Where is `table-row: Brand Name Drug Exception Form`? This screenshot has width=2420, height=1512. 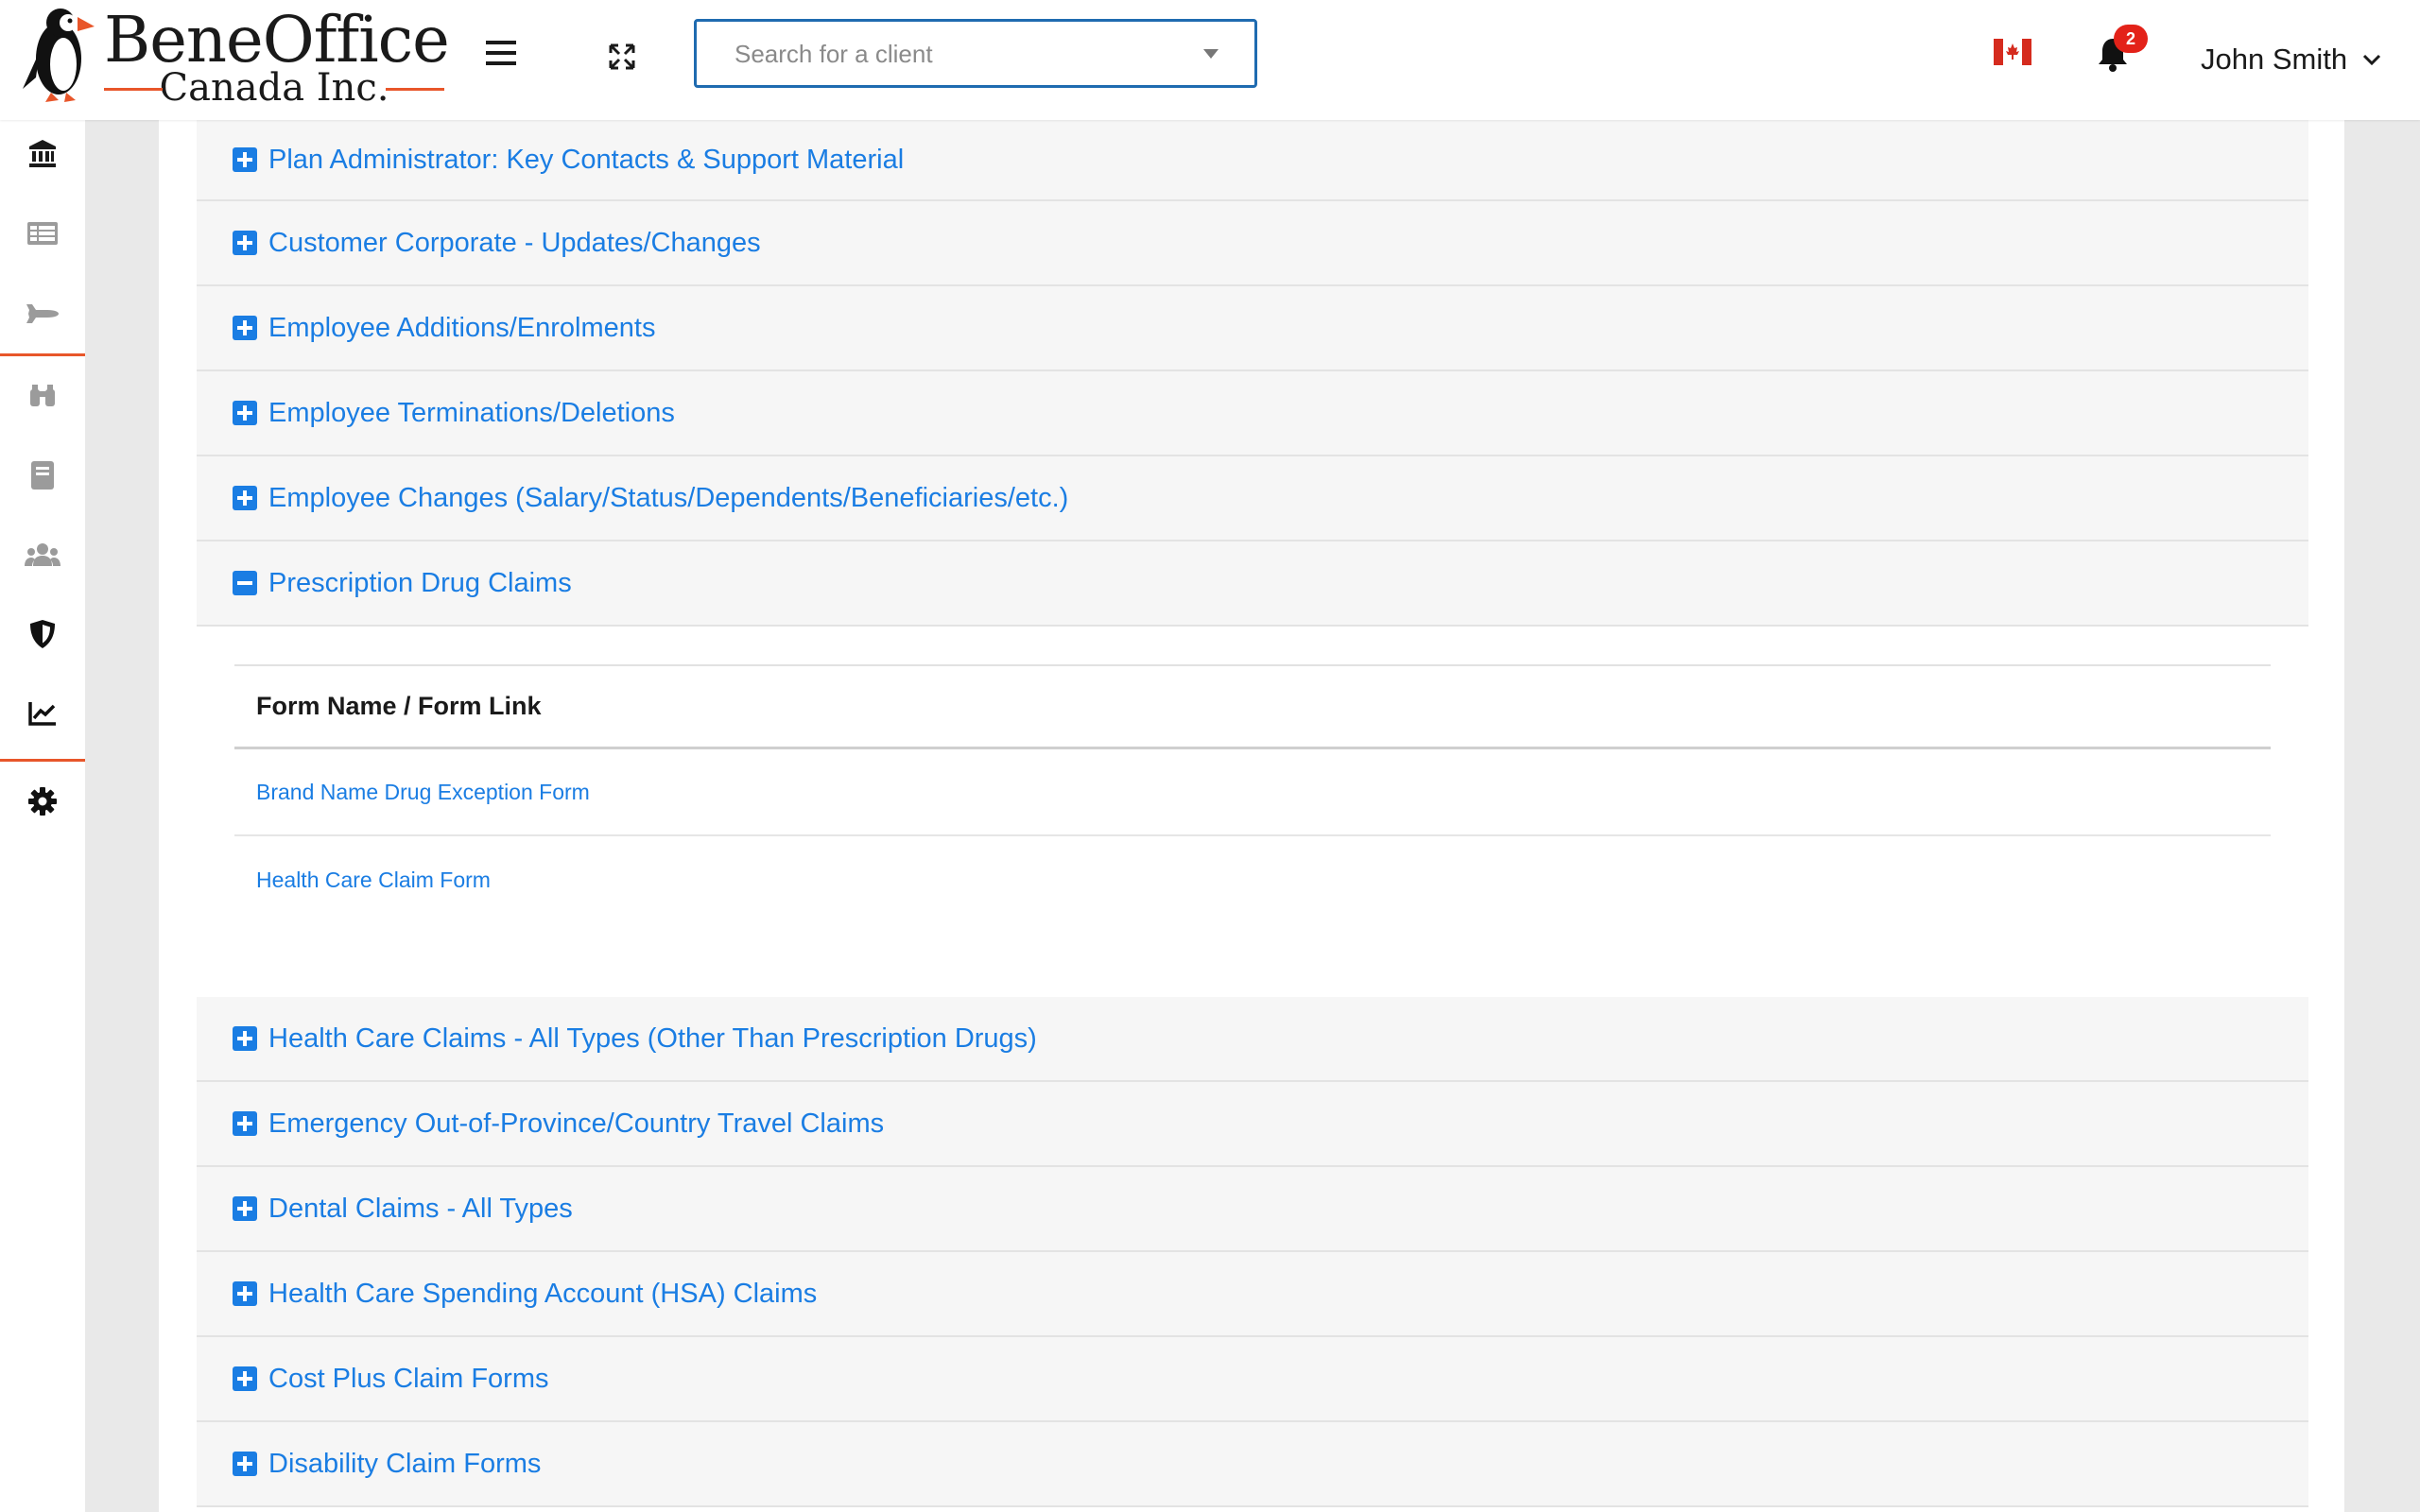
table-row: Brand Name Drug Exception Form is located at coordinates (1252, 792).